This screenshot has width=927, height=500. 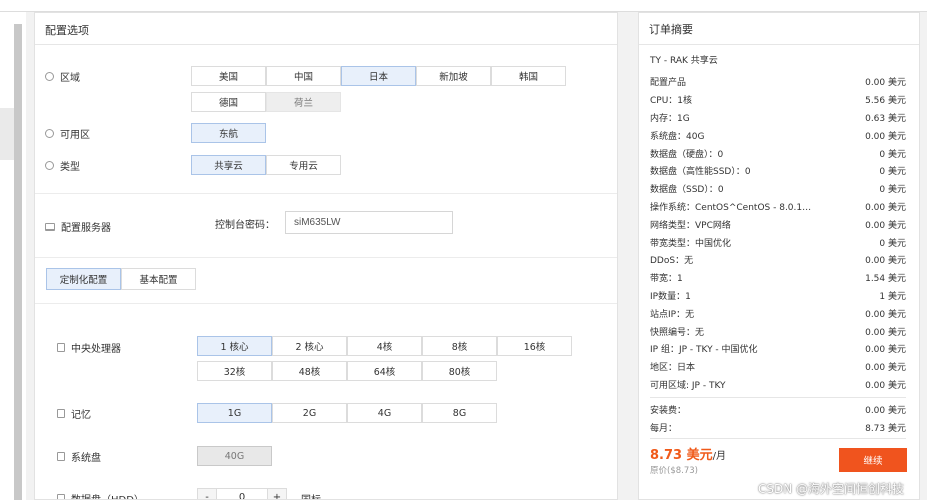 I want to click on cpu-option-16: 16核, so click(x=534, y=346).